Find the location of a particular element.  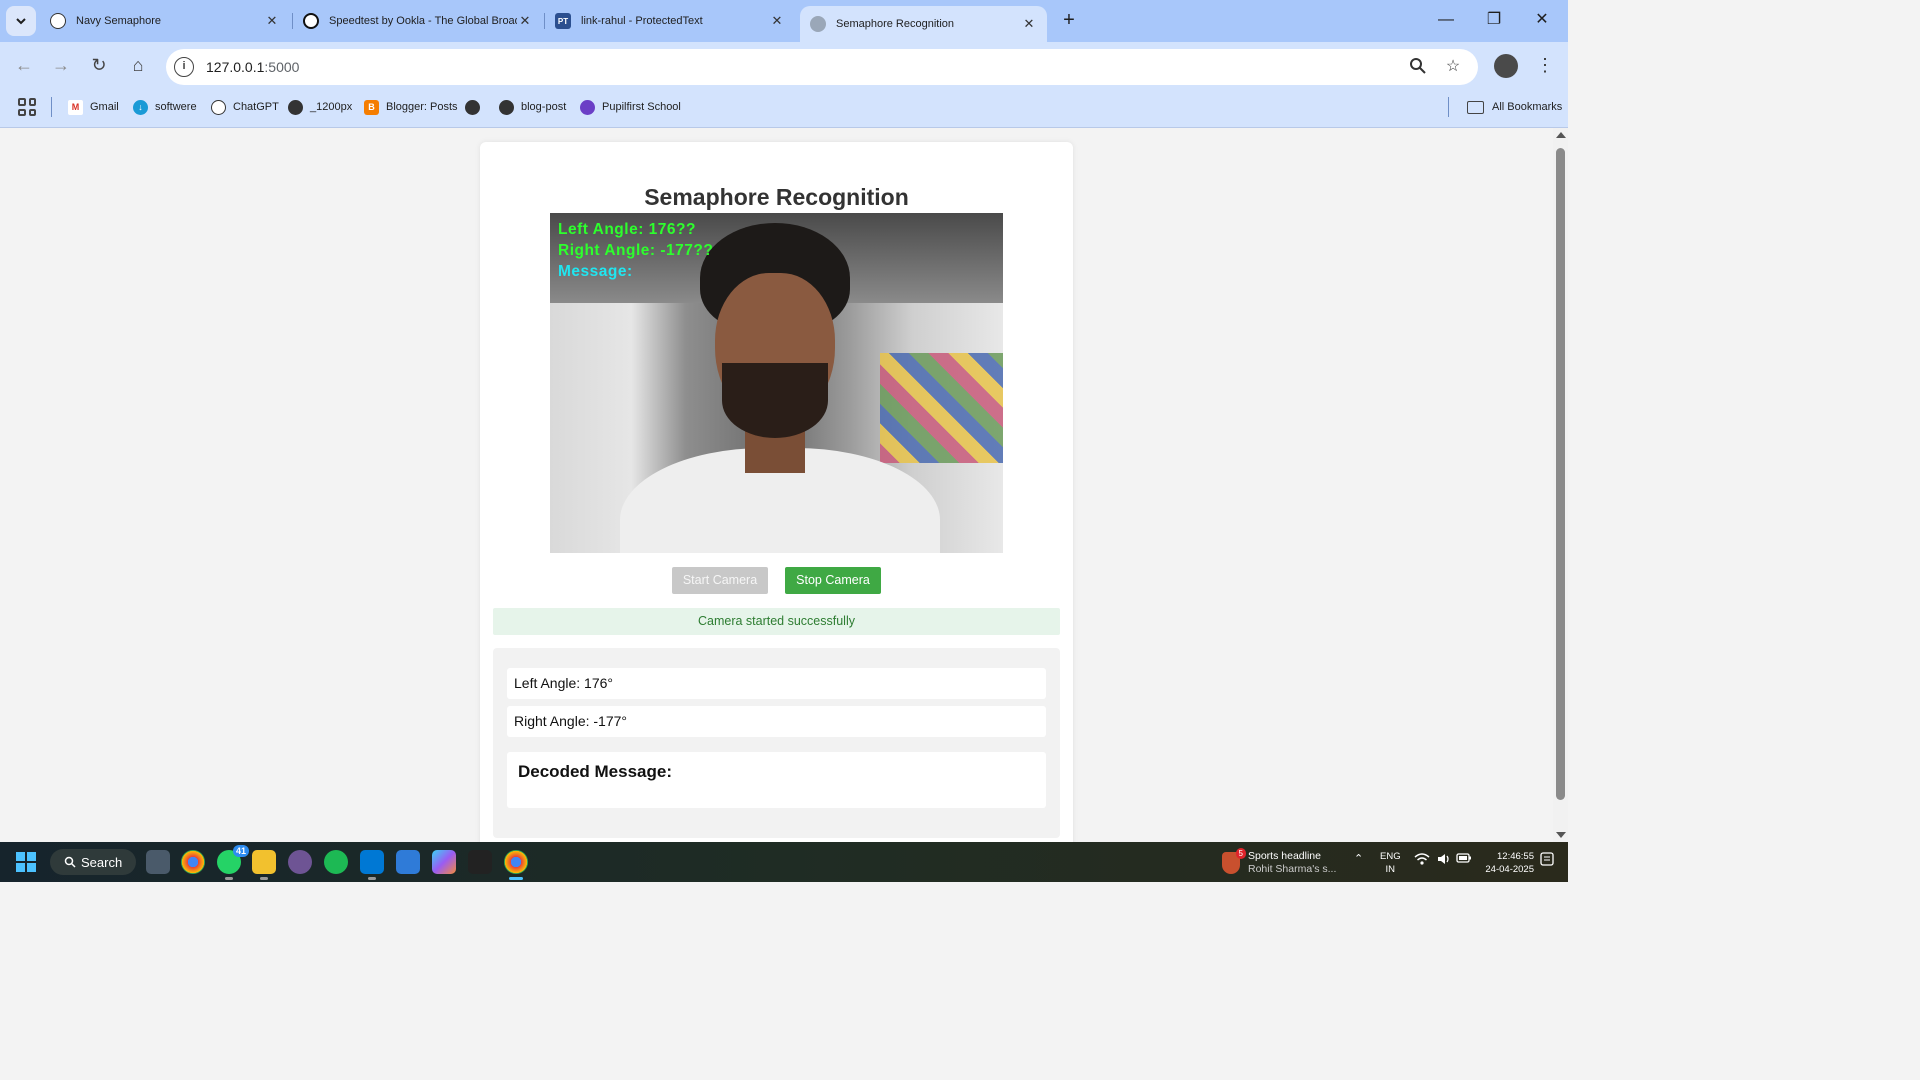

bookmark-star-icon: ☆ is located at coordinates (1453, 67).